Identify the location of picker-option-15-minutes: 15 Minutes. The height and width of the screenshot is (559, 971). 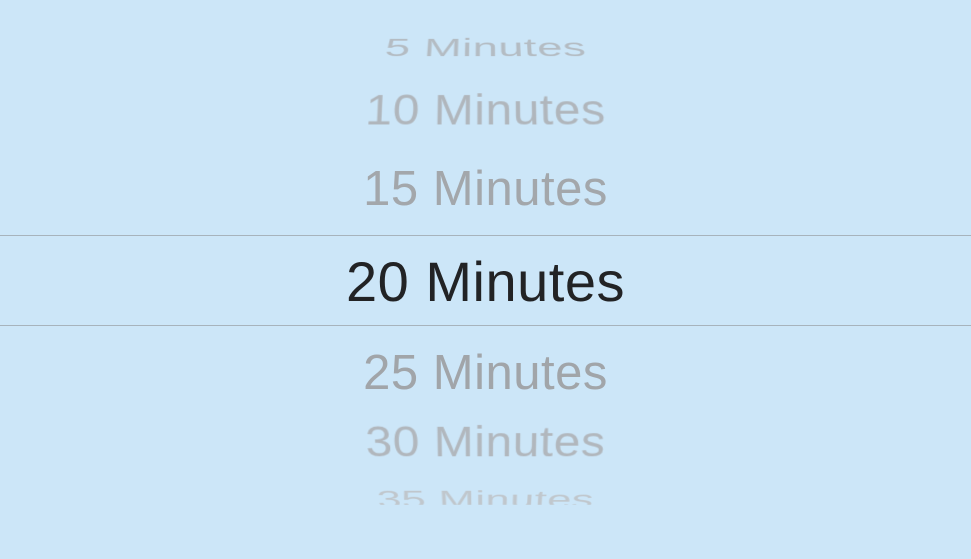
(485, 189).